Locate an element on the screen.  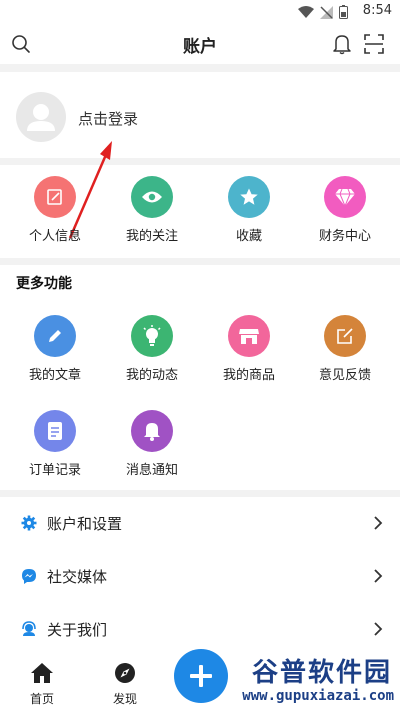
quick-item-finance: 财务中心 is located at coordinates (345, 210).